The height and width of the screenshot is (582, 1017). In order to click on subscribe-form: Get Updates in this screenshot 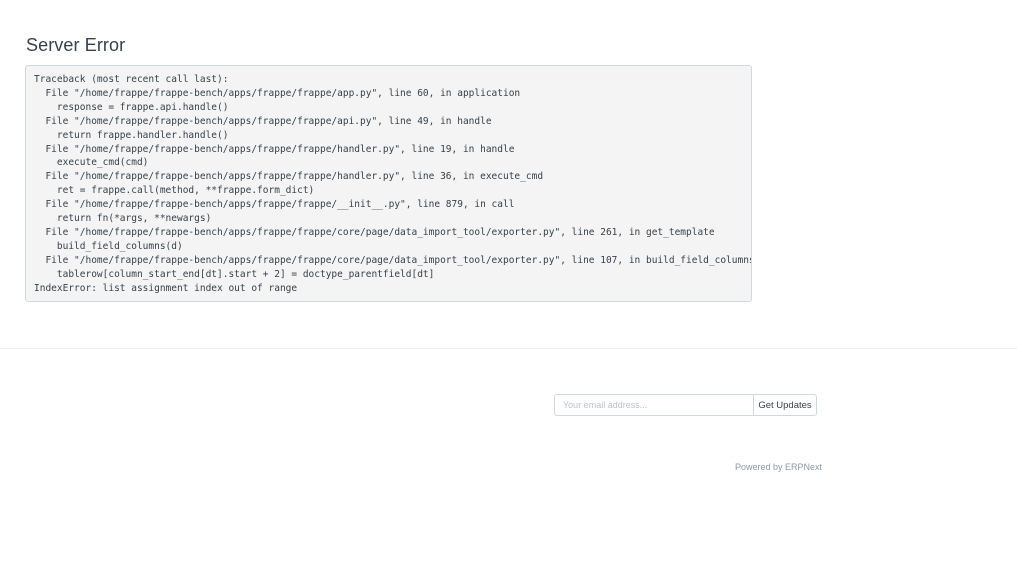, I will do `click(685, 405)`.